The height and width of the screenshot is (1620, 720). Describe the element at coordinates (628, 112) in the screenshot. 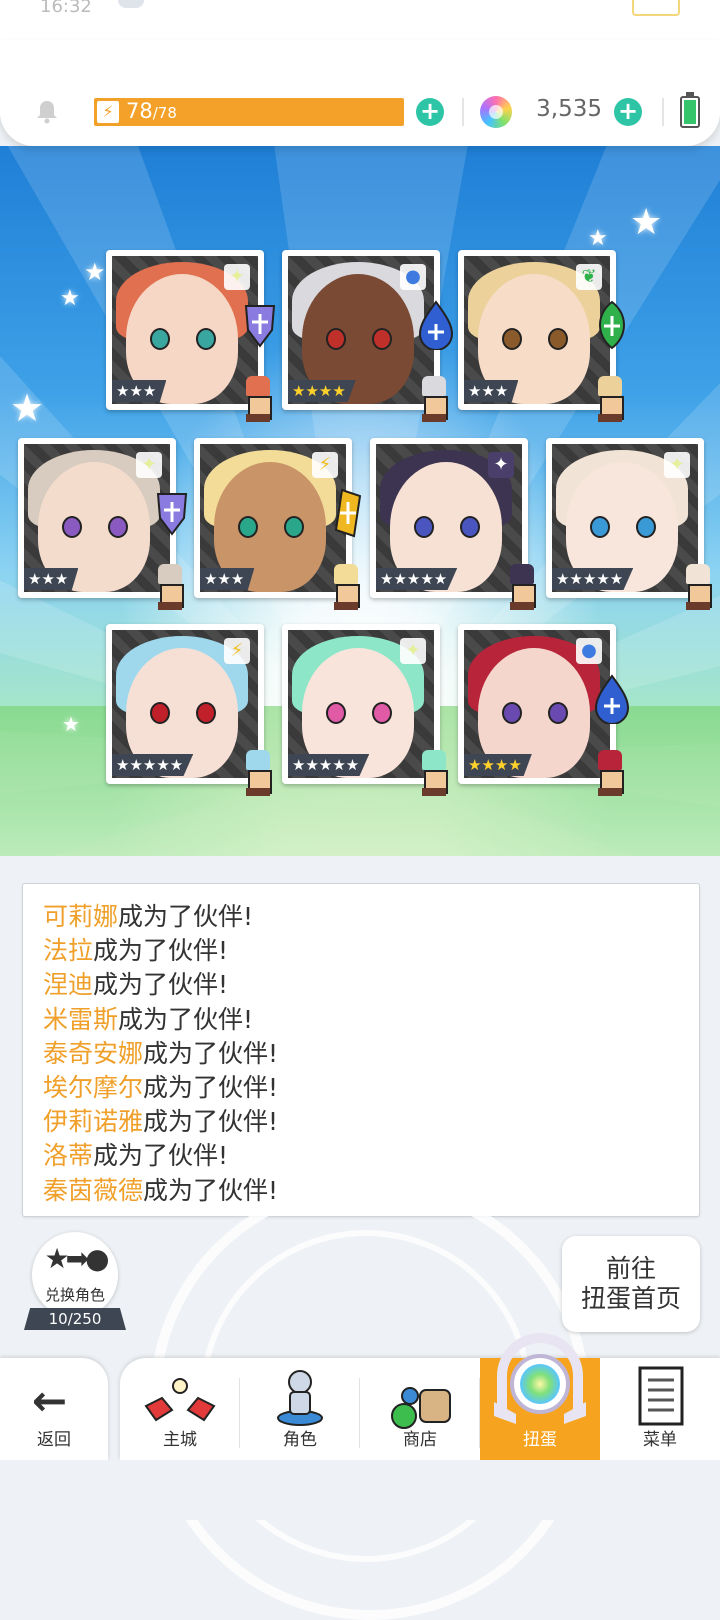

I see `add-gems-button: +` at that location.